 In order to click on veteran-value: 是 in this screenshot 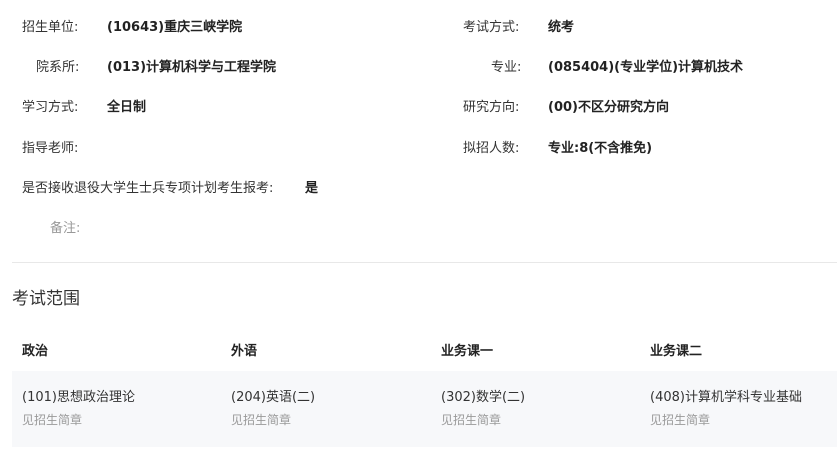, I will do `click(312, 188)`.